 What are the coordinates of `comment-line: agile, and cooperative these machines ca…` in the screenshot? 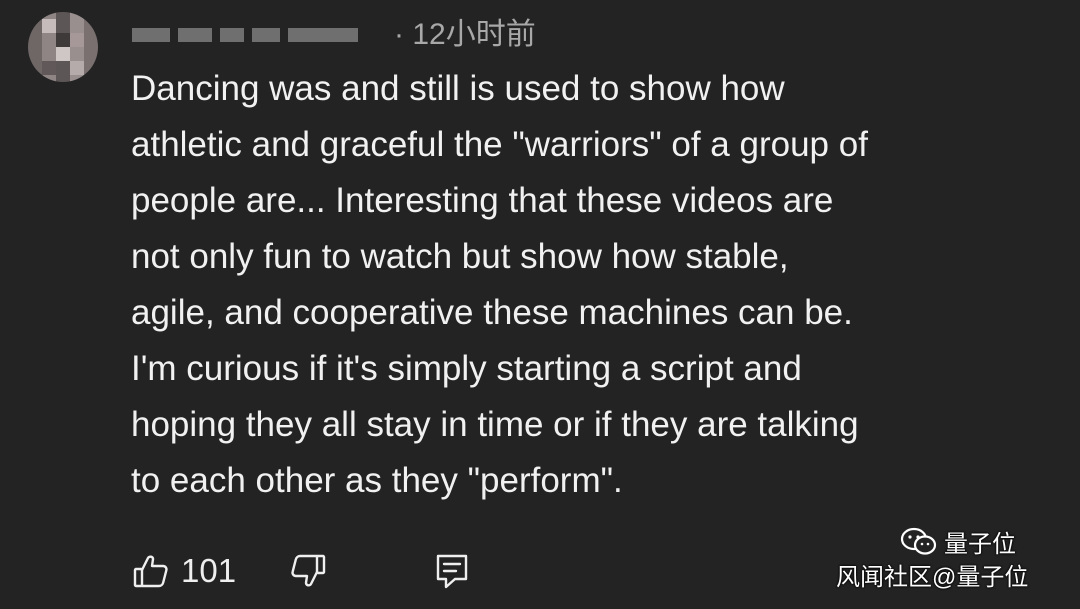 It's located at (492, 312).